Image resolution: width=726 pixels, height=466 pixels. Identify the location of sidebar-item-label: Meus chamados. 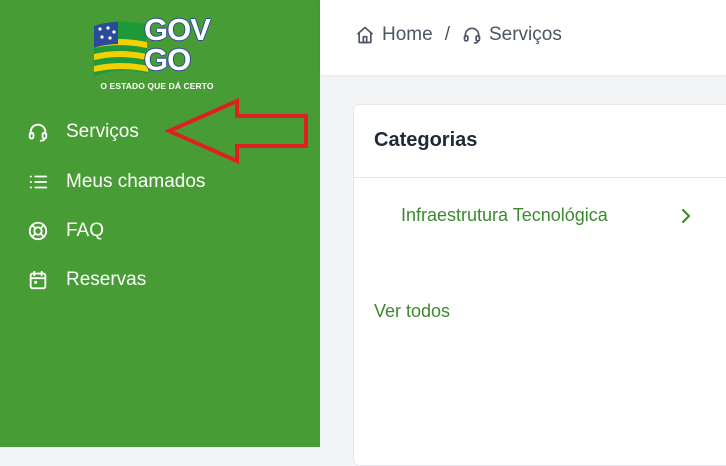
(136, 181).